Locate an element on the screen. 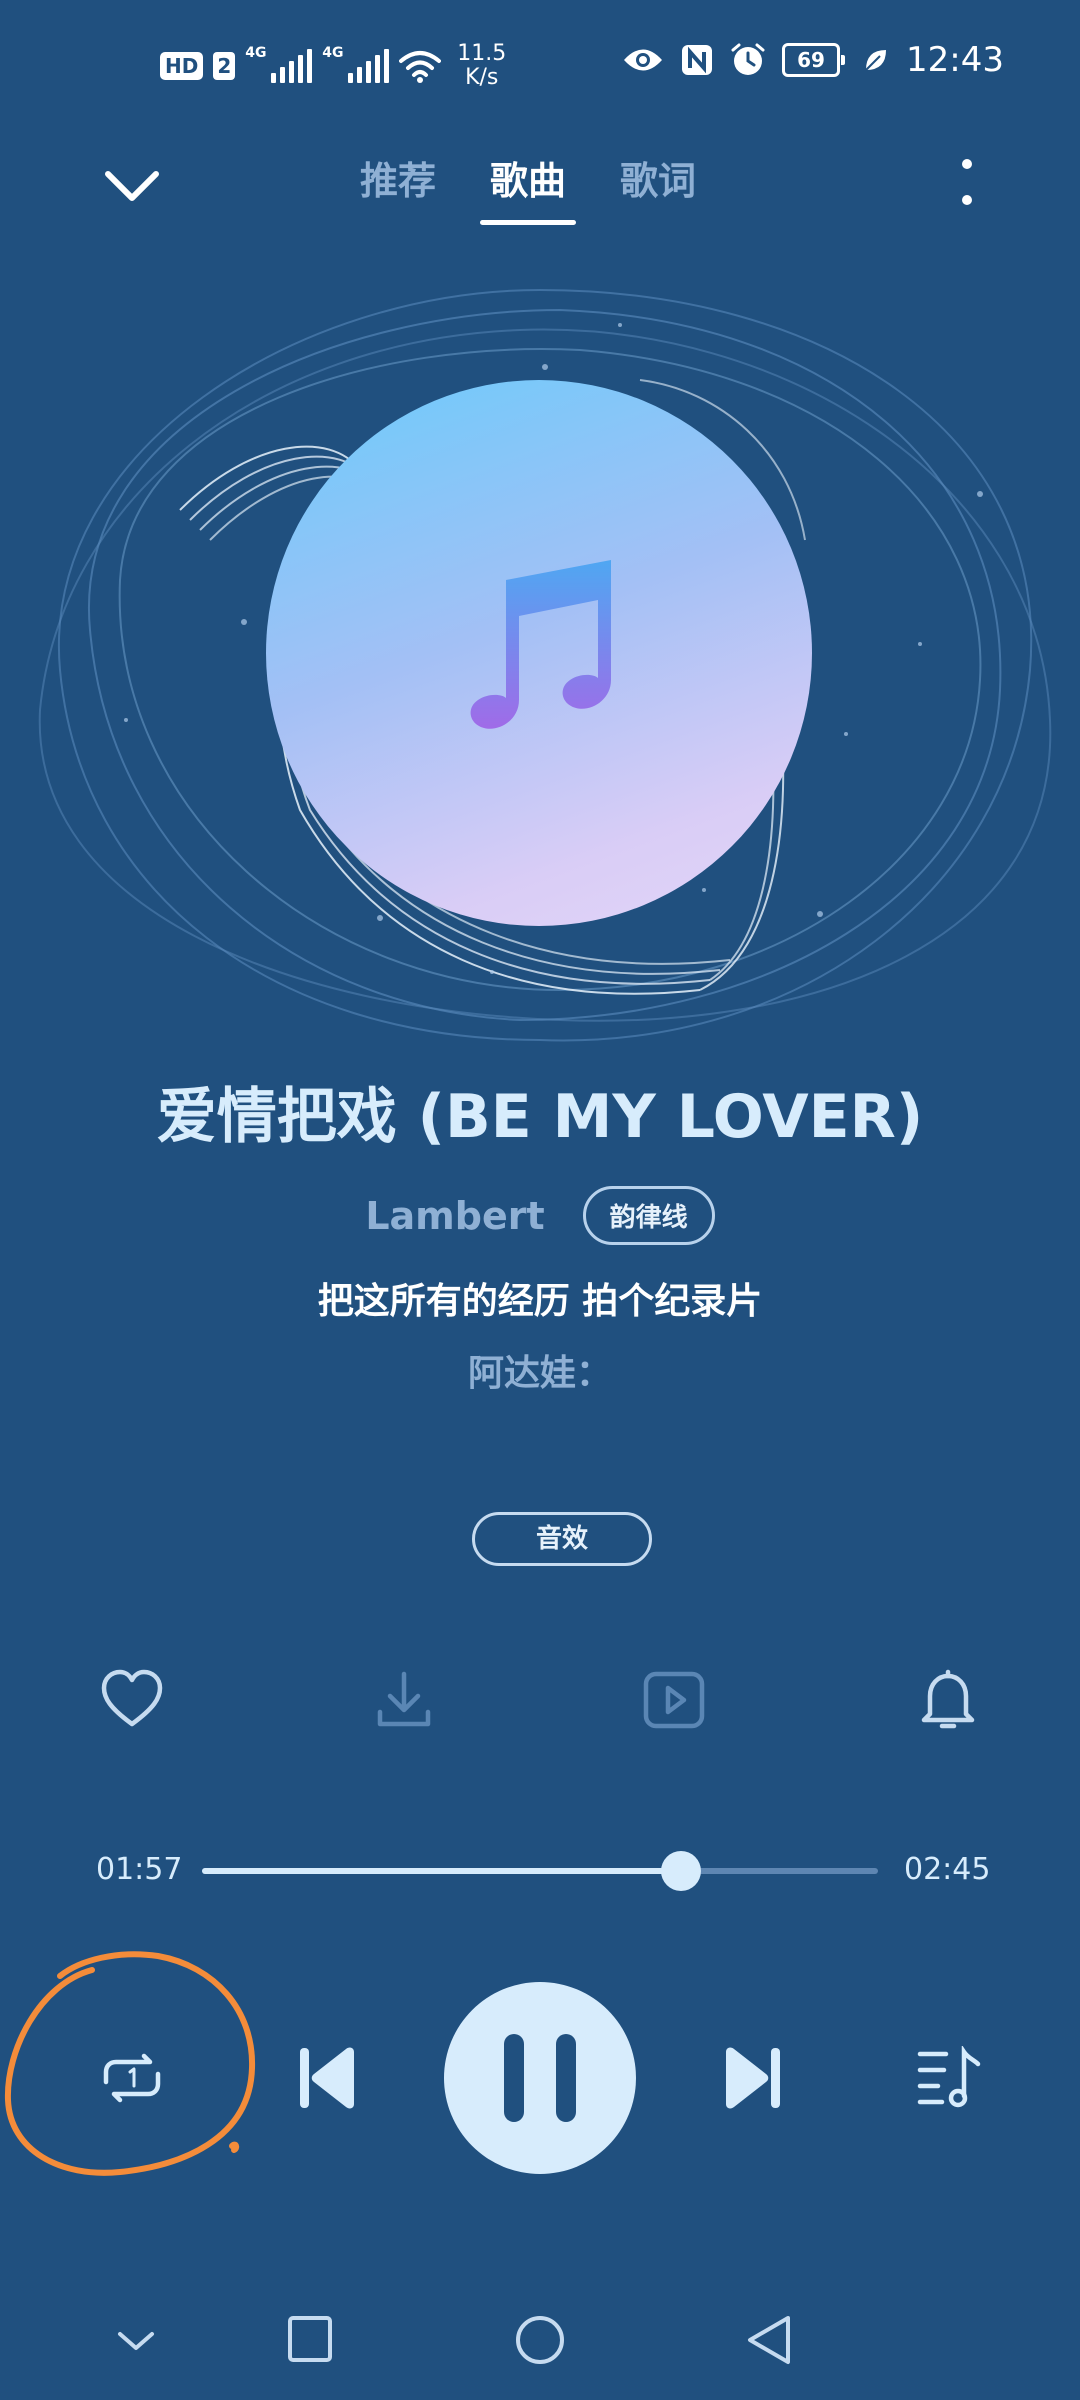 The width and height of the screenshot is (1080, 2400). system-navigation-bar is located at coordinates (540, 2340).